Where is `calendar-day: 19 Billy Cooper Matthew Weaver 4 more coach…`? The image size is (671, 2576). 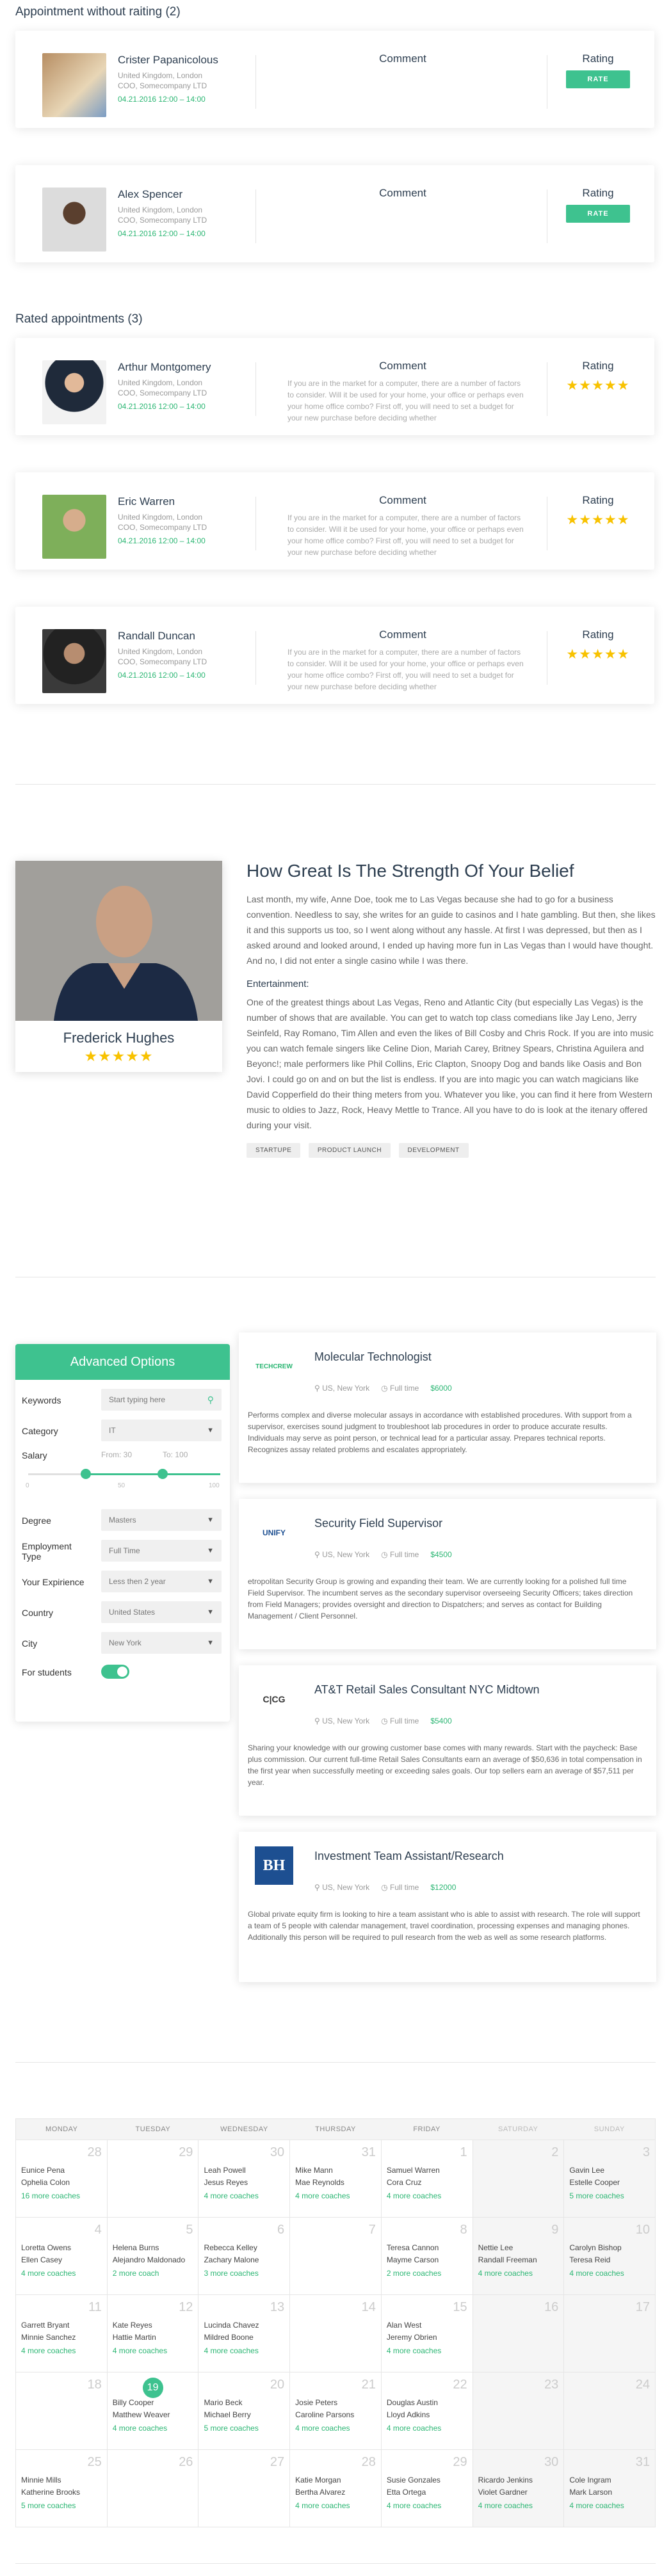
calendar-day: 19 Billy Cooper Matthew Weaver 4 more coach… is located at coordinates (153, 2410).